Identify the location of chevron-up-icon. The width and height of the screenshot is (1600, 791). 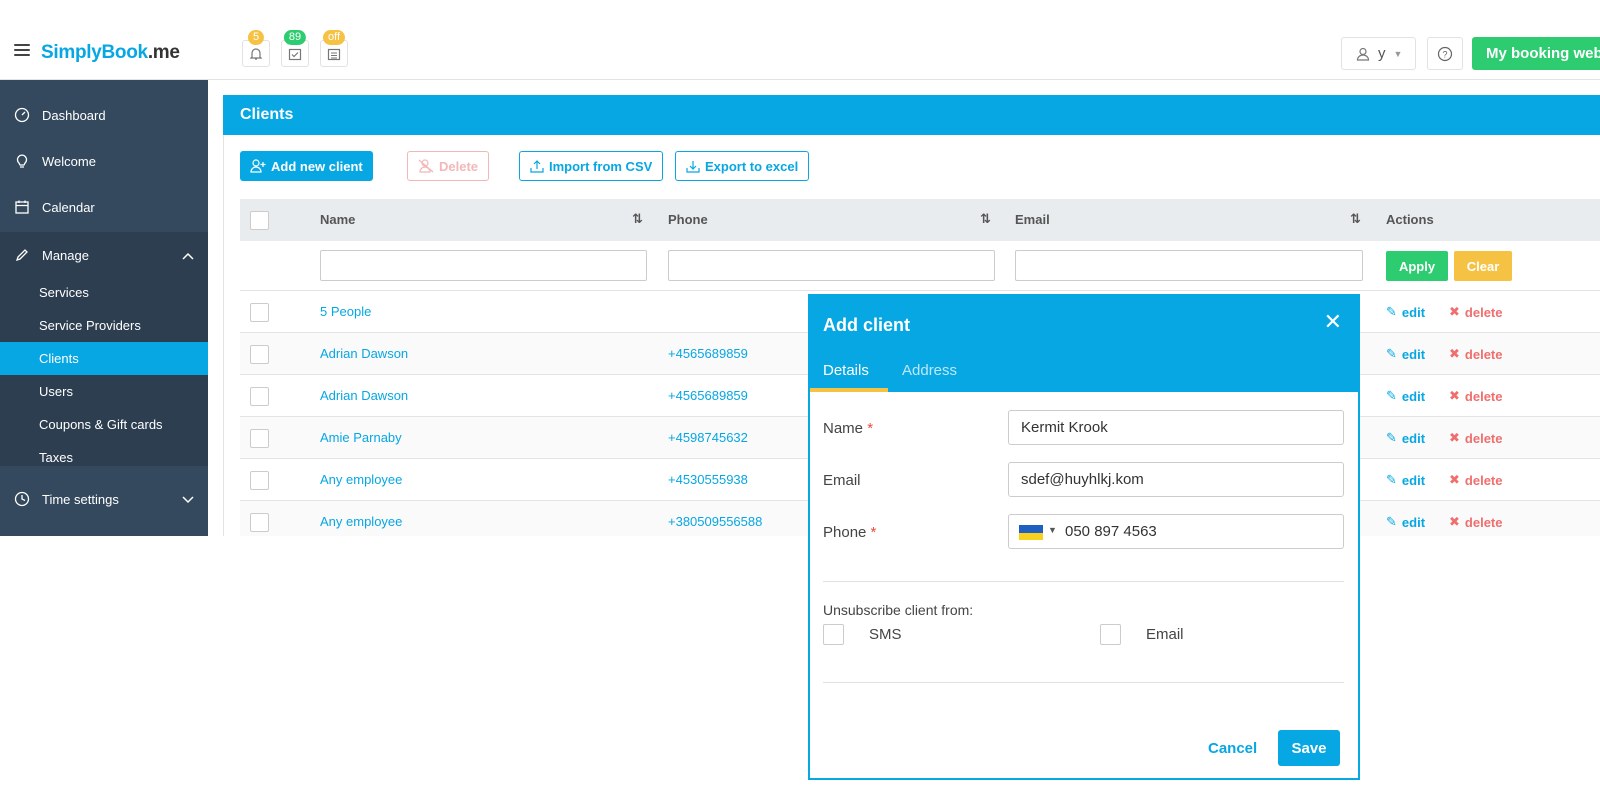
(188, 255).